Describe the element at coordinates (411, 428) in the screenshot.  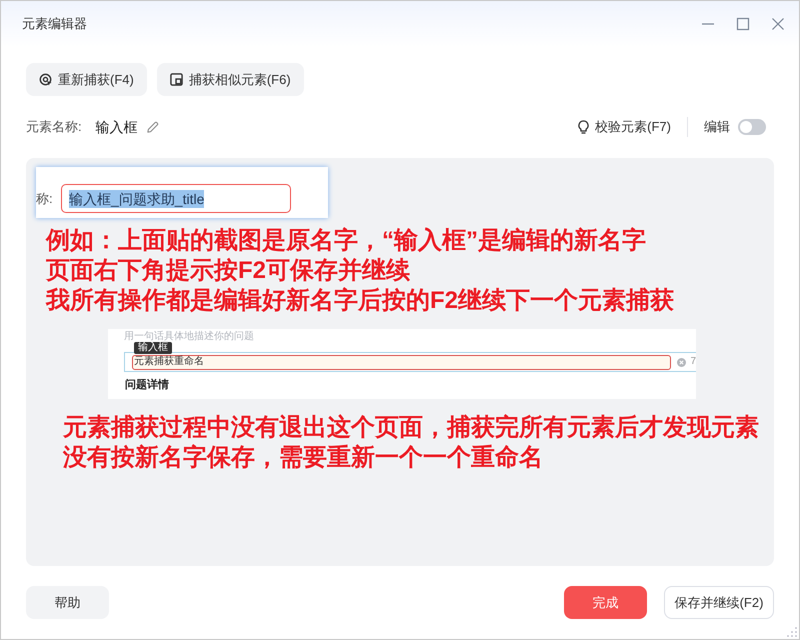
I see `annotation-text: 元素捕获过程中没有退出这个页面，捕获完所有元素后才发现元素` at that location.